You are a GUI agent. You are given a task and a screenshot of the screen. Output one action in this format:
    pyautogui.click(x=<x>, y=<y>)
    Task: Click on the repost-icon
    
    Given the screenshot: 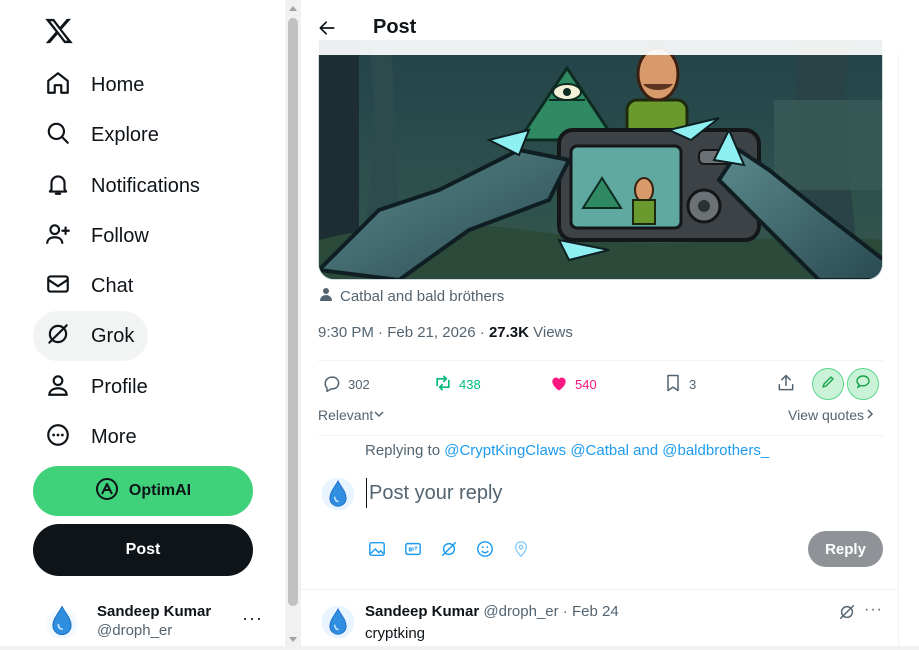 What is the action you would take?
    pyautogui.click(x=446, y=384)
    